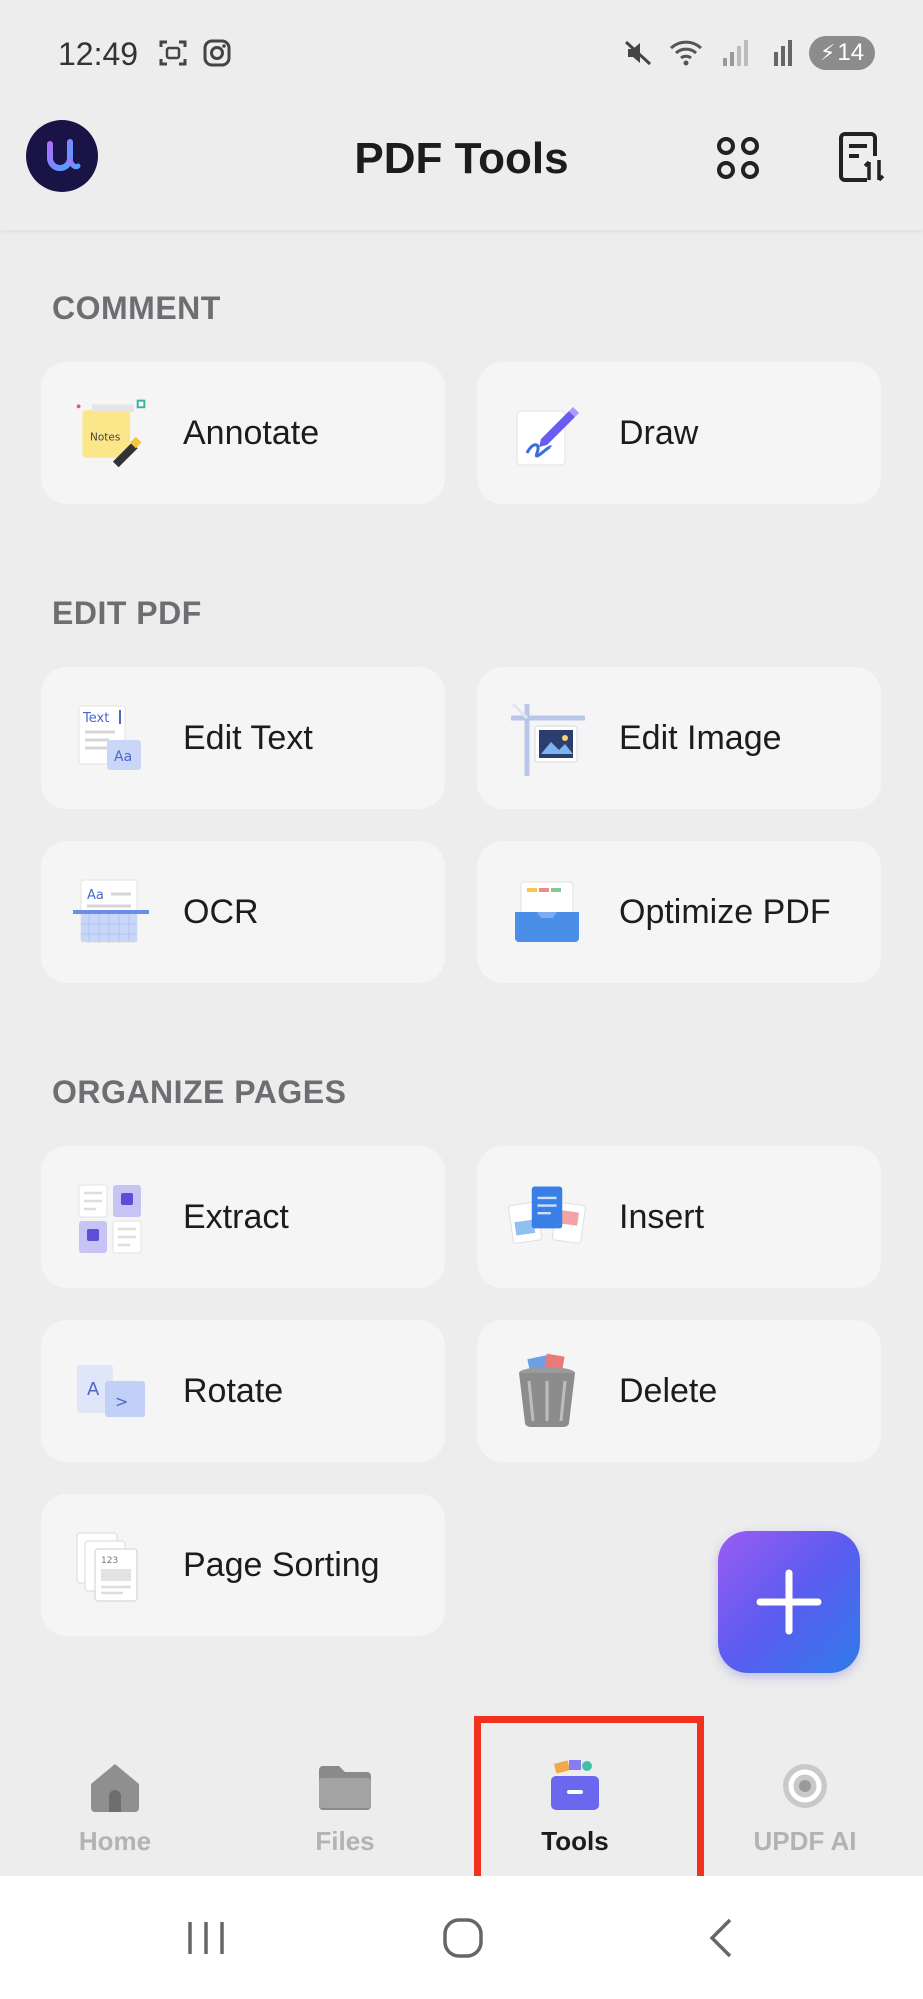 This screenshot has height=1999, width=923. I want to click on nav-files: Files, so click(345, 1798).